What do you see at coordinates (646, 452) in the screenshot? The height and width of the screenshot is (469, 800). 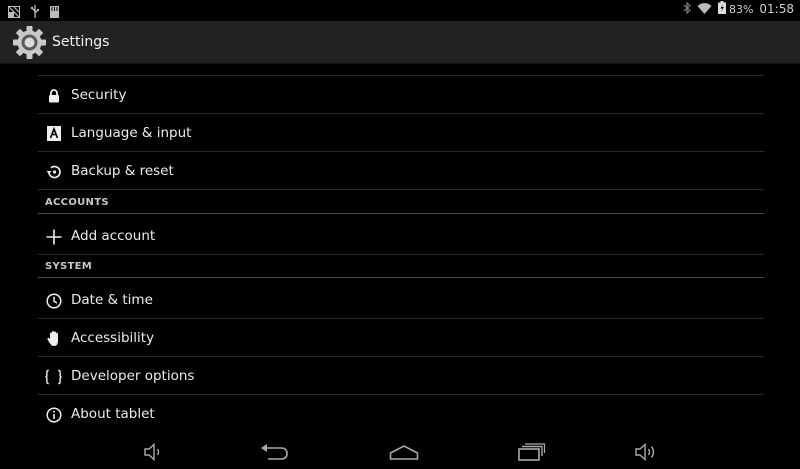 I see `volume-up-icon` at bounding box center [646, 452].